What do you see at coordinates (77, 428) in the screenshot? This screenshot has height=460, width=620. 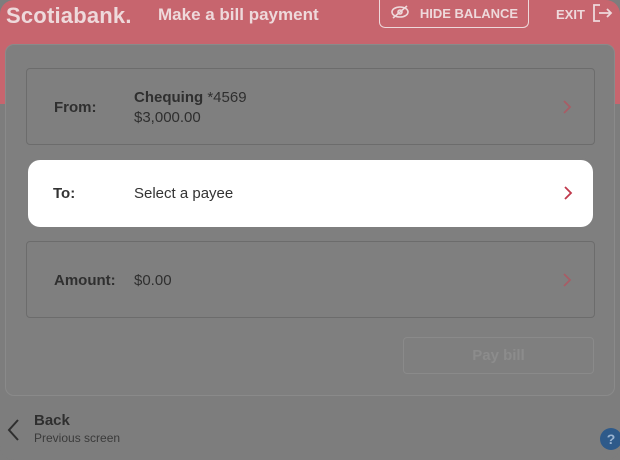 I see `back-text: Back Previous screen` at bounding box center [77, 428].